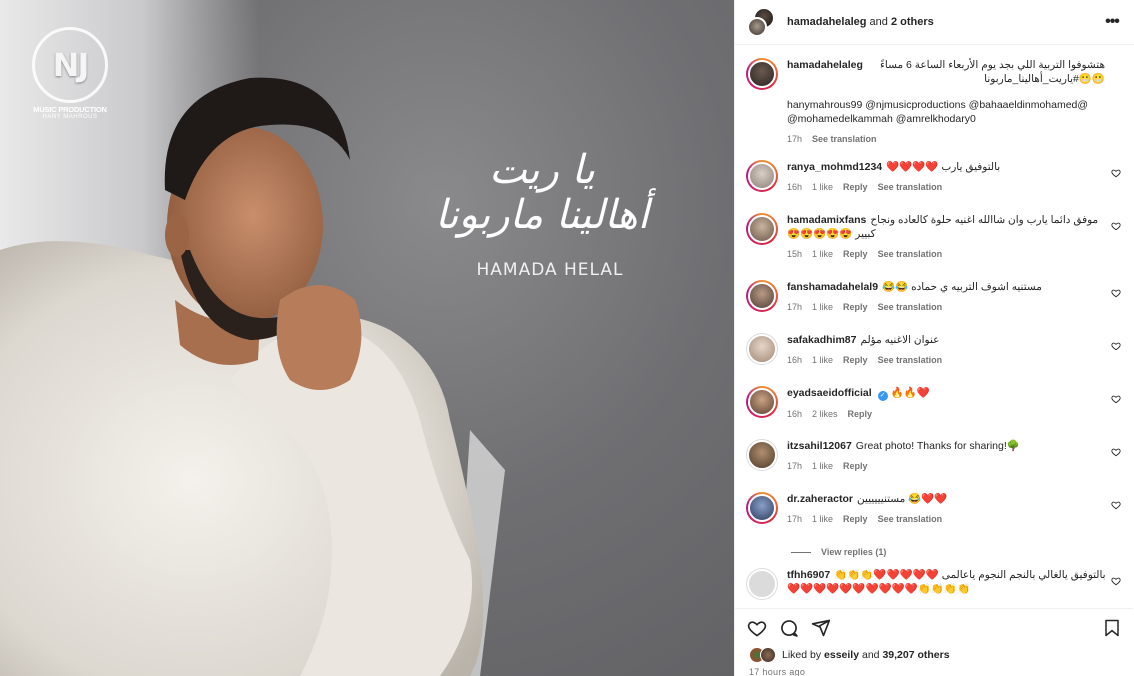  What do you see at coordinates (826, 220) in the screenshot?
I see `comment-username: hamadamixfans` at bounding box center [826, 220].